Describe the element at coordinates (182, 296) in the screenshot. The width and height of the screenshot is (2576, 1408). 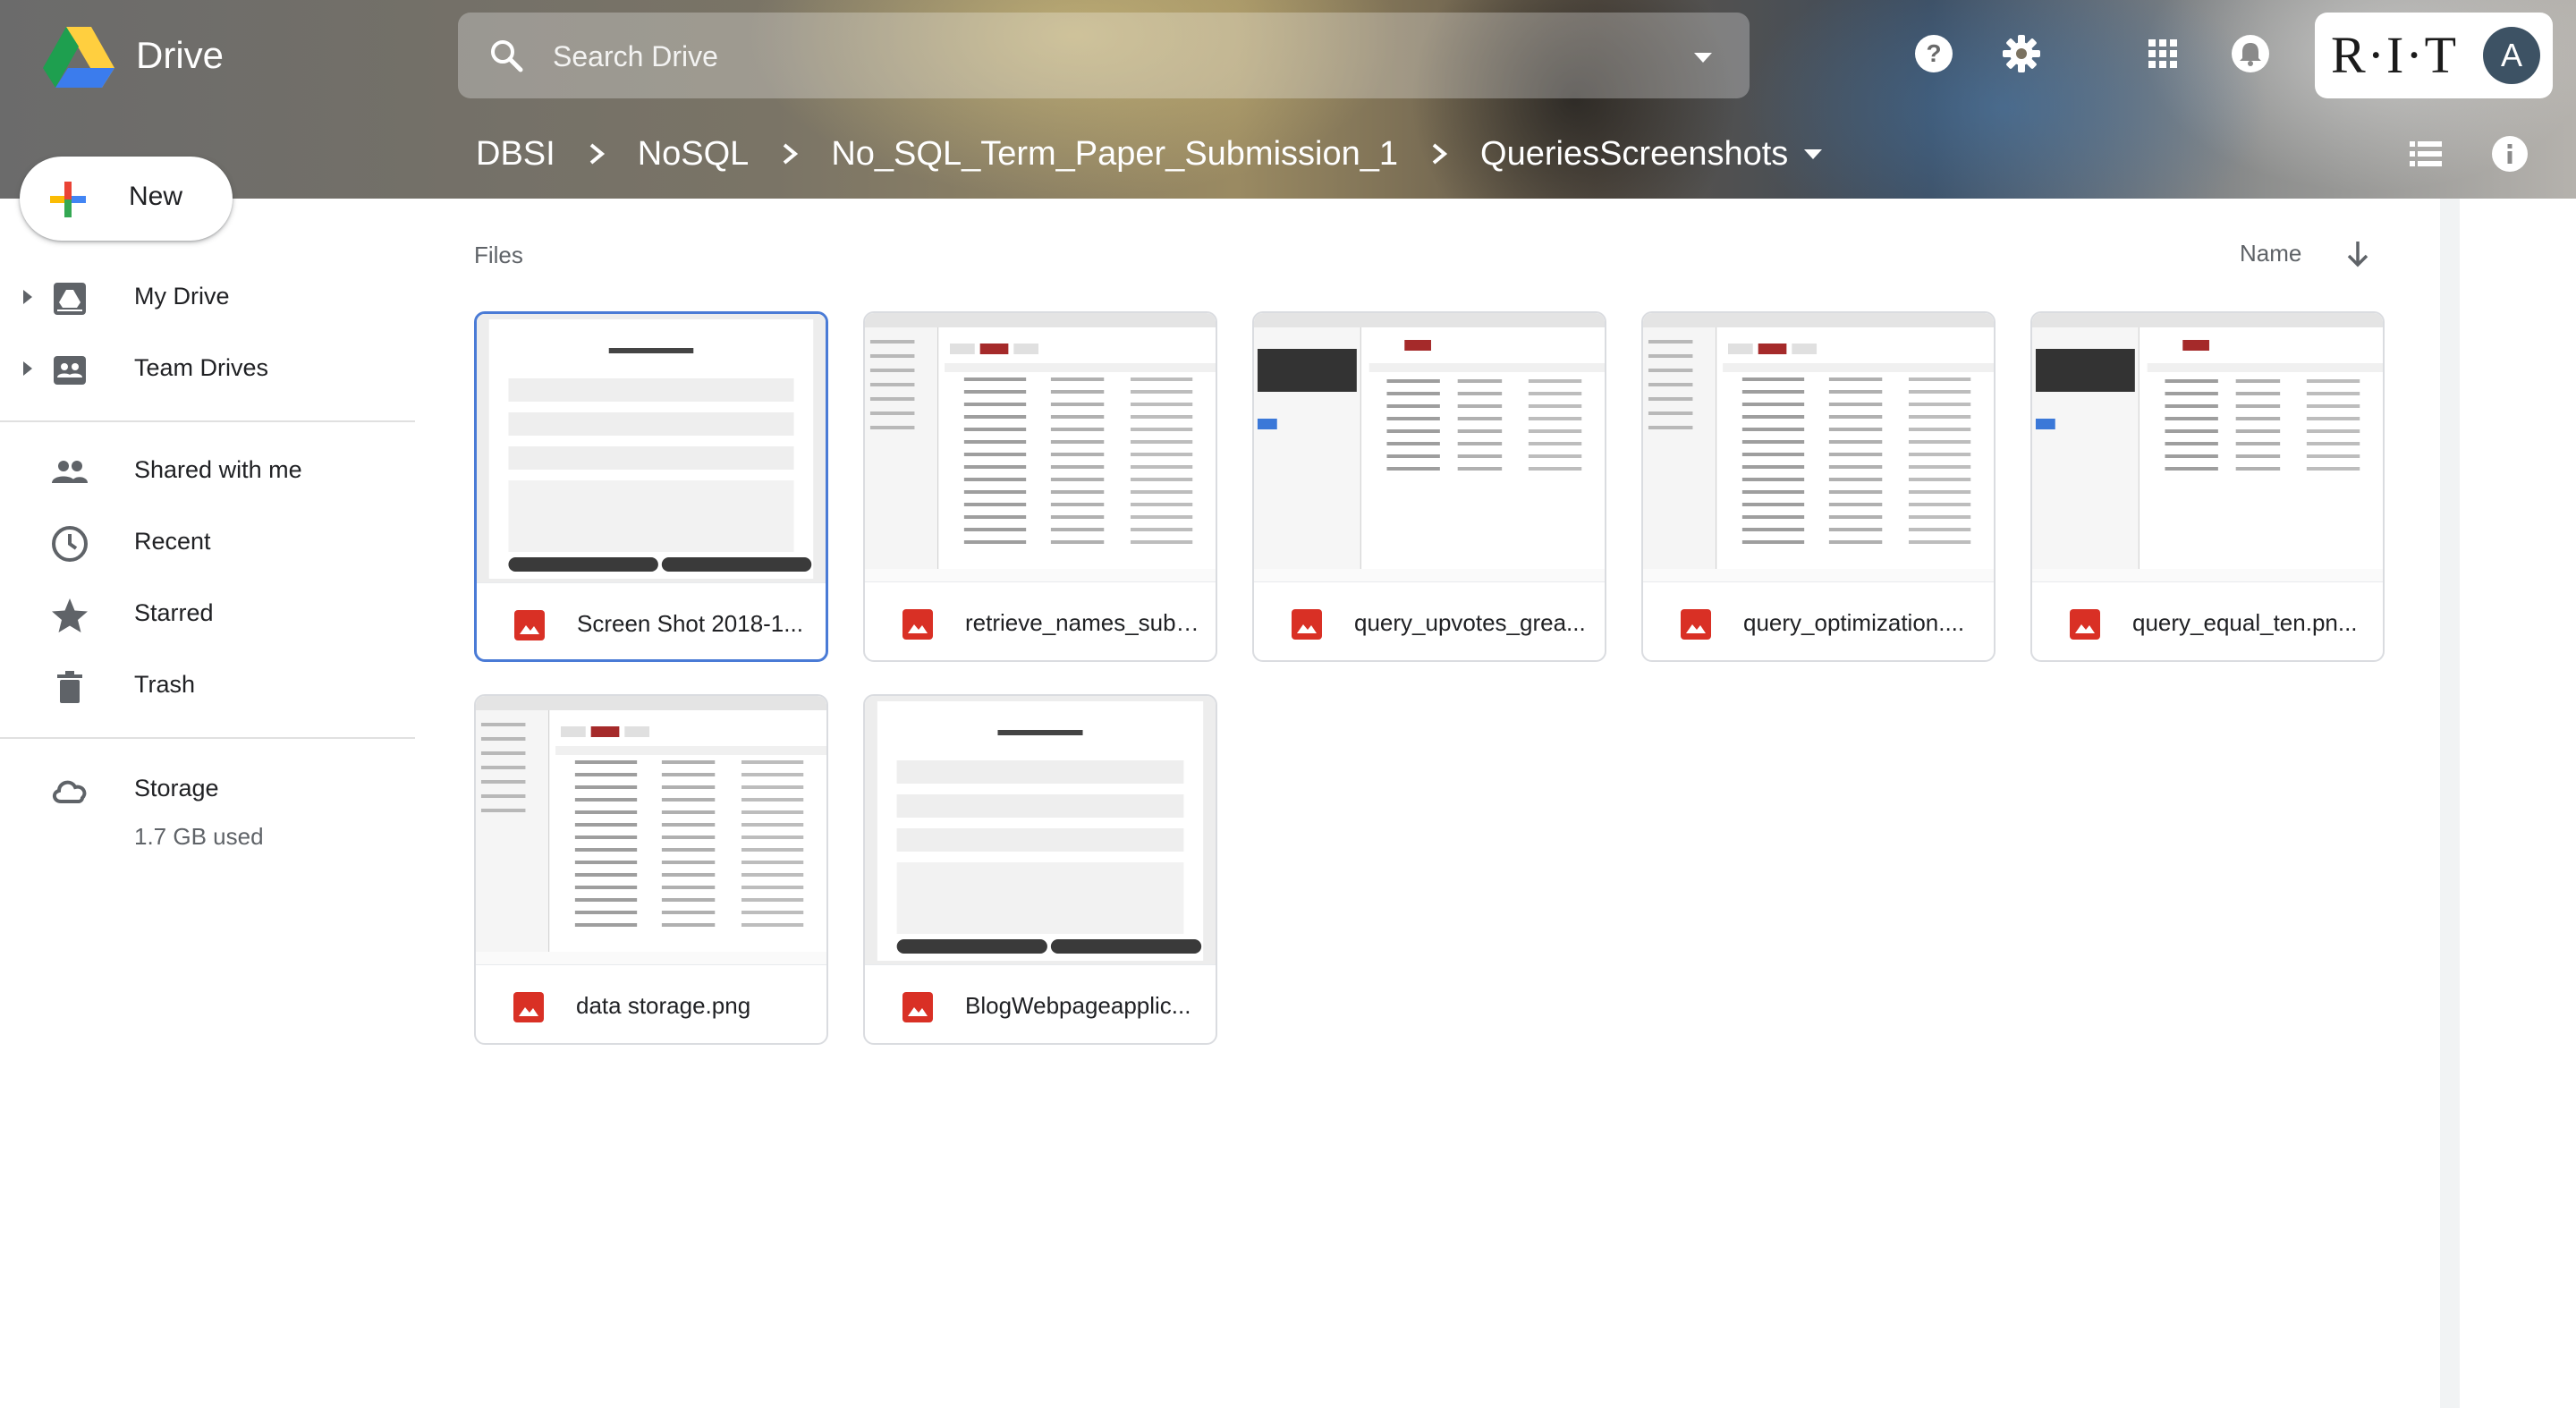
I see `sidebar-item-label: My Drive` at that location.